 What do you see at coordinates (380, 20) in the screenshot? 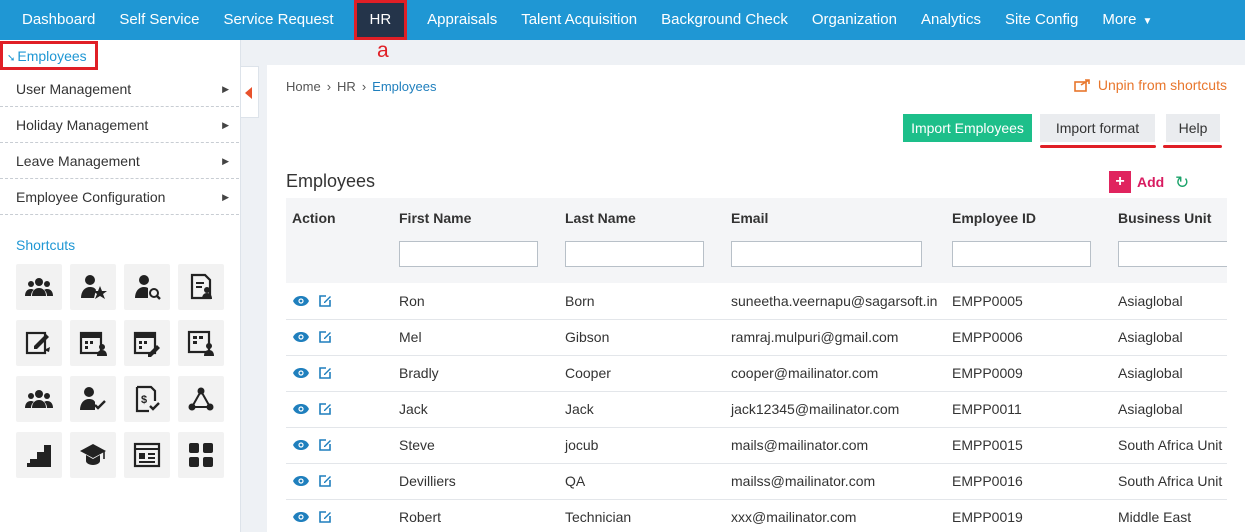
I see `nav-hr: HR` at bounding box center [380, 20].